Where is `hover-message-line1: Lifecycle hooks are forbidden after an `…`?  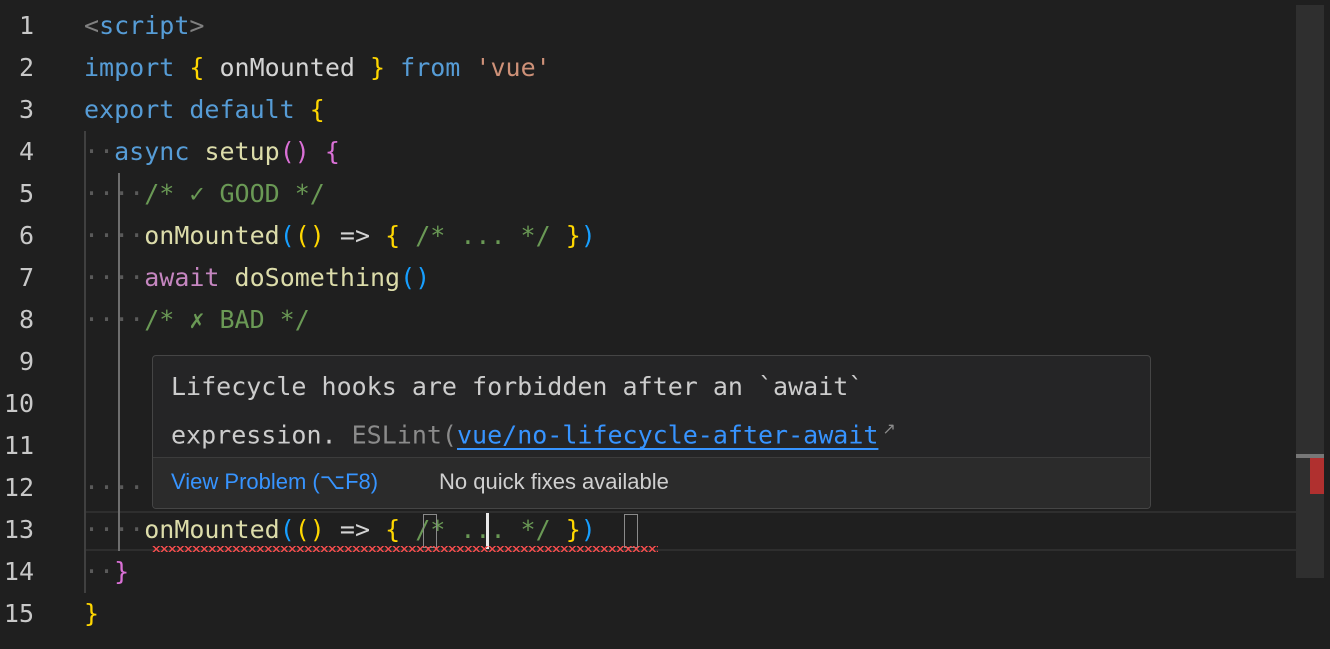
hover-message-line1: Lifecycle hooks are forbidden after an `… is located at coordinates (517, 386).